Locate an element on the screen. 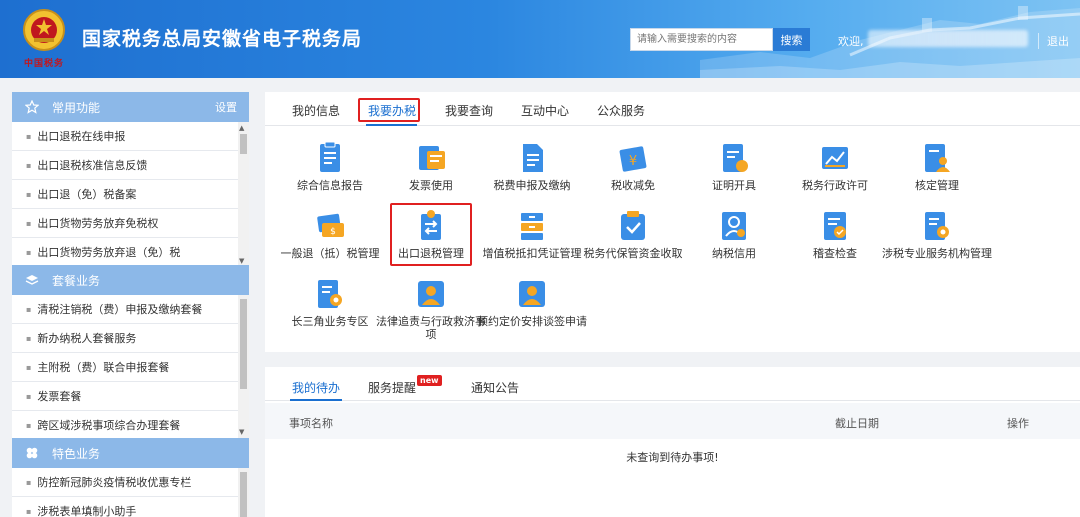 This screenshot has height=517, width=1080. username-blurred is located at coordinates (948, 38).